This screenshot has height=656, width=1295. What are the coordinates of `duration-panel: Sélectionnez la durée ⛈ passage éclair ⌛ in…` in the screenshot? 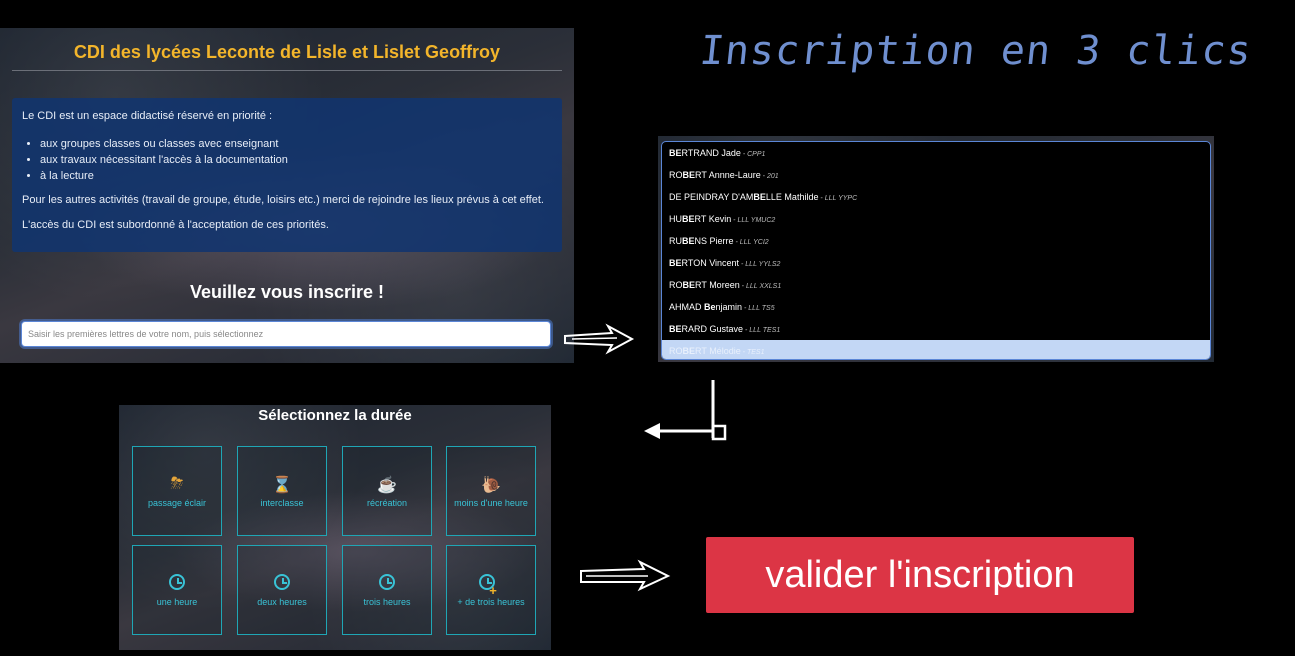 It's located at (335, 527).